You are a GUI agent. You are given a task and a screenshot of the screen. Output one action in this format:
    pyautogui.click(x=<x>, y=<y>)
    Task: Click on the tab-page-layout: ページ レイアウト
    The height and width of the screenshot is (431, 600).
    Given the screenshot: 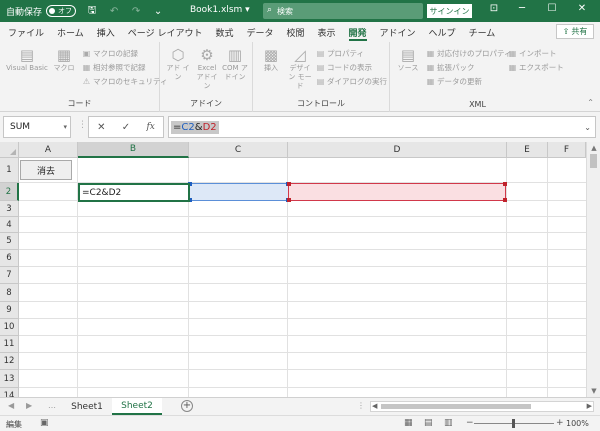 What is the action you would take?
    pyautogui.click(x=165, y=32)
    